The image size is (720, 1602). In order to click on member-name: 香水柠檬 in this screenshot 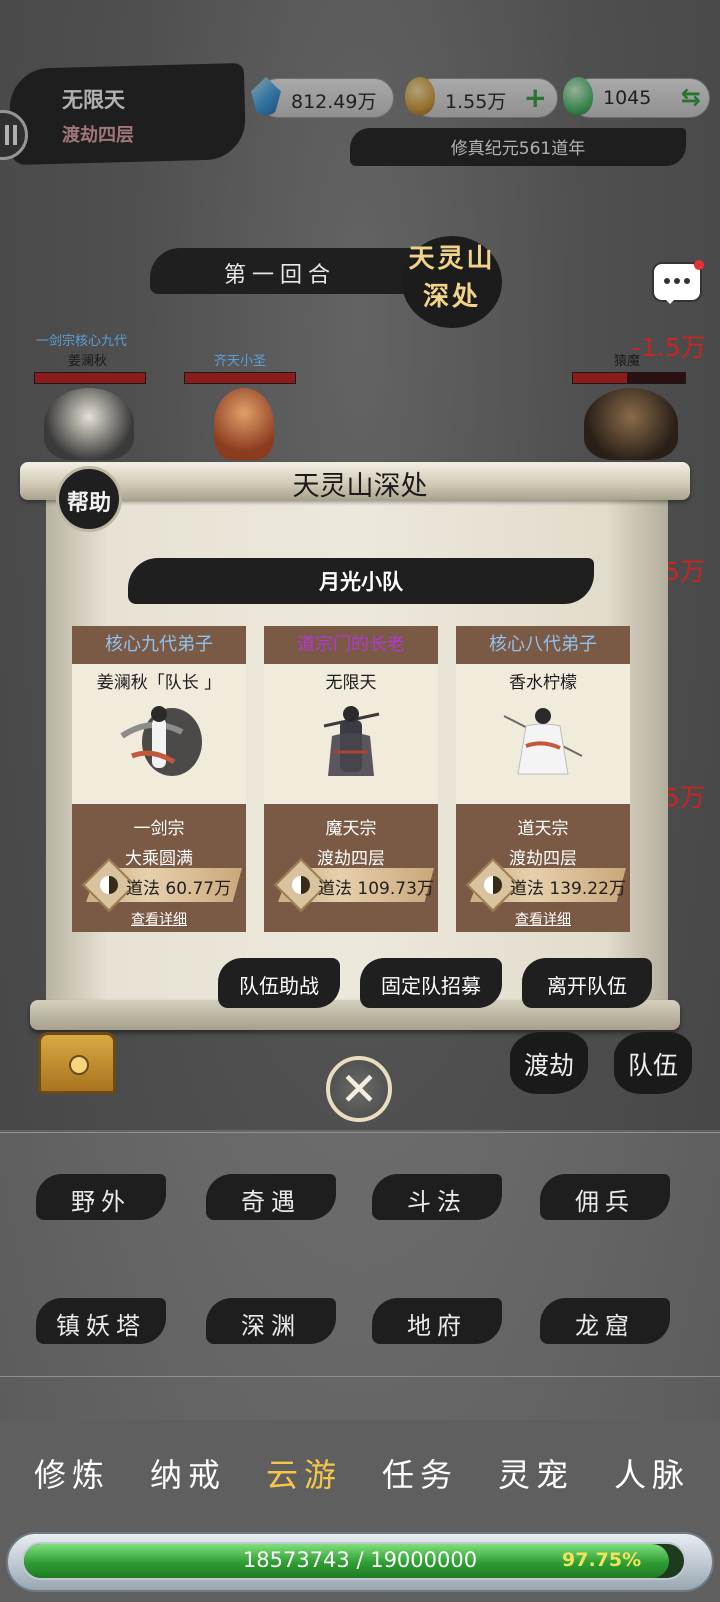, I will do `click(543, 683)`.